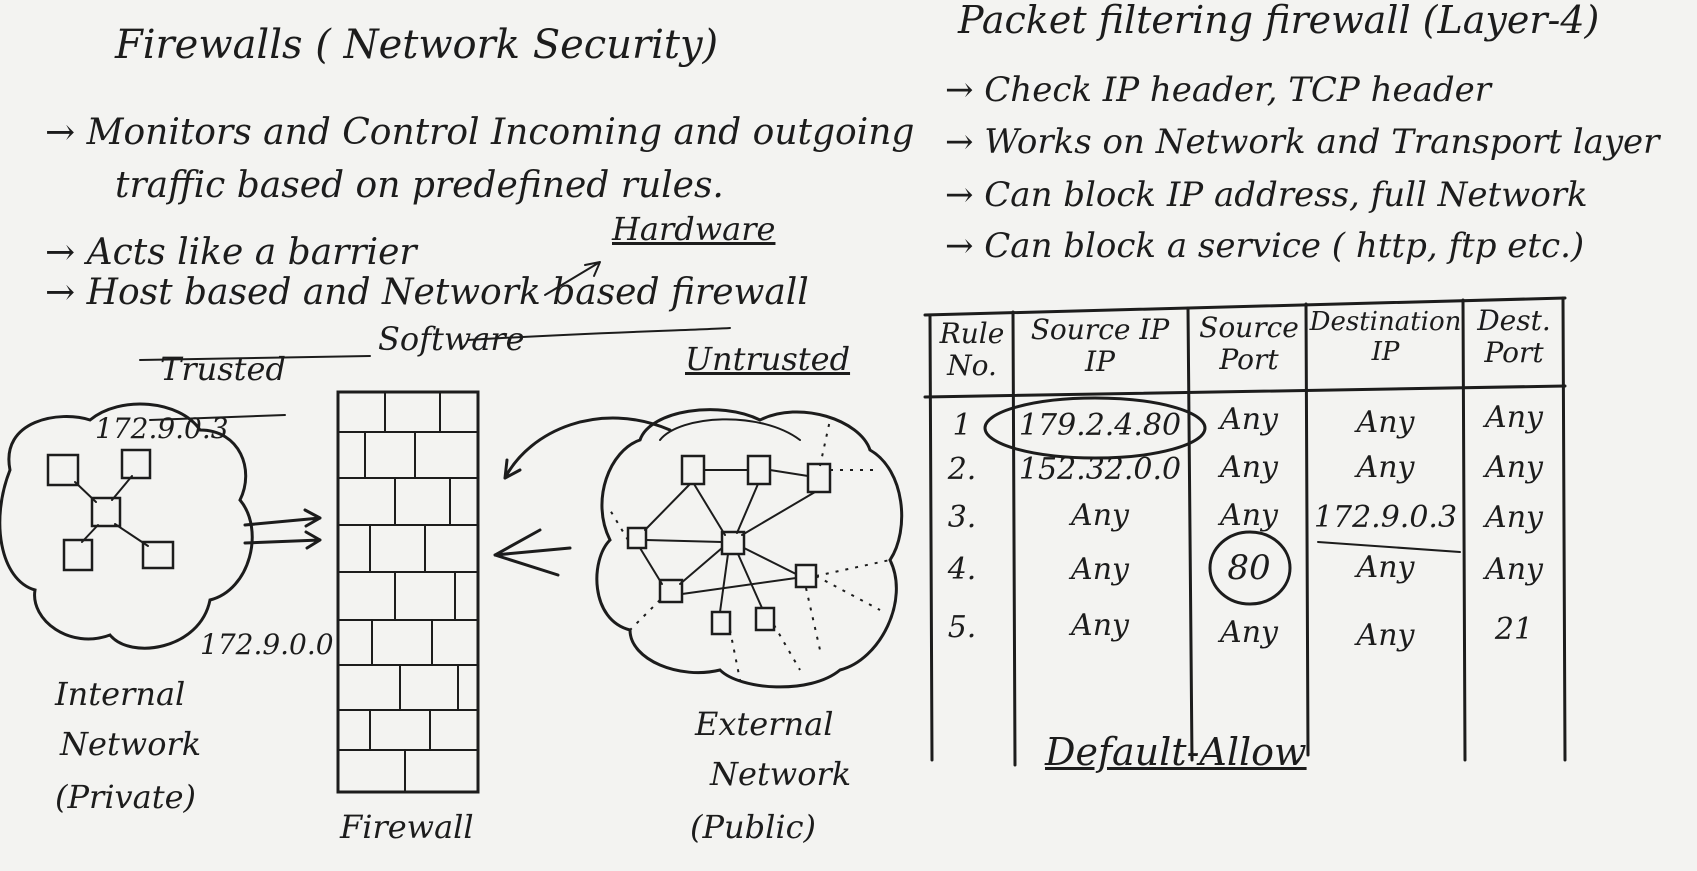 Image resolution: width=1697 pixels, height=871 pixels. I want to click on external-arrow, so click(532, 552).